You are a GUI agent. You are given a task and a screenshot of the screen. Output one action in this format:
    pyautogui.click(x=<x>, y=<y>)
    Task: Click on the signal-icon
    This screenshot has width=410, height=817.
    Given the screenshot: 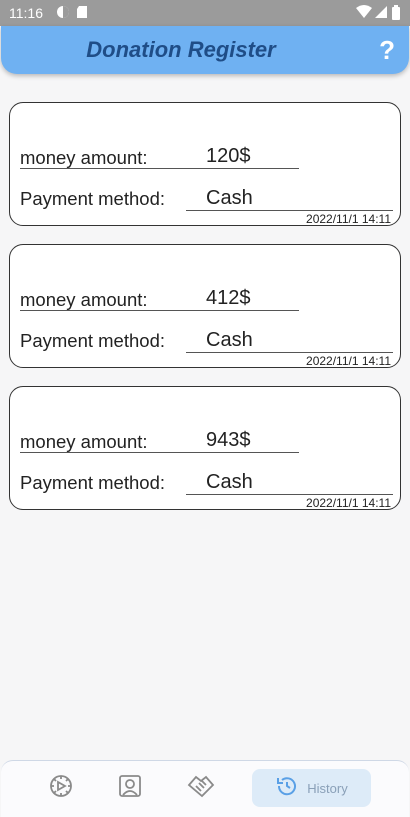 What is the action you would take?
    pyautogui.click(x=381, y=13)
    